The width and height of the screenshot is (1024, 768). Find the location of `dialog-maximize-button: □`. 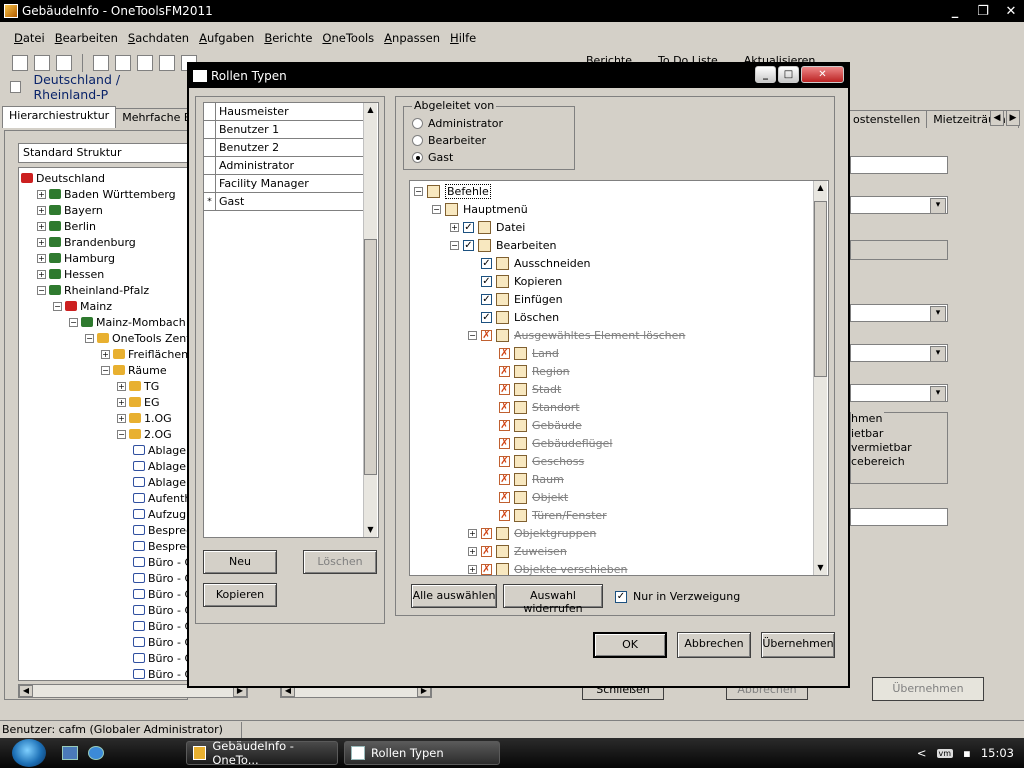

dialog-maximize-button: □ is located at coordinates (788, 74).